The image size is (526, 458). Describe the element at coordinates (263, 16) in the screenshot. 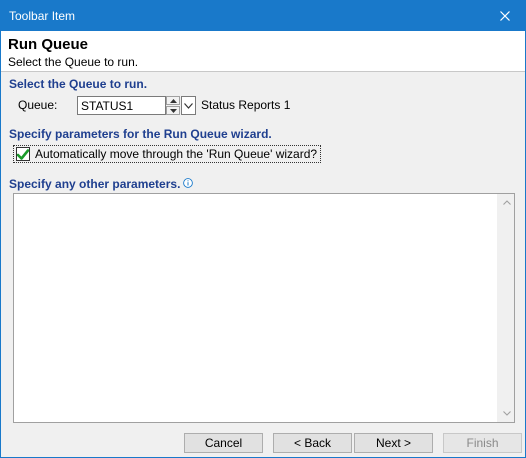

I see `title-bar: Toolbar Item` at that location.